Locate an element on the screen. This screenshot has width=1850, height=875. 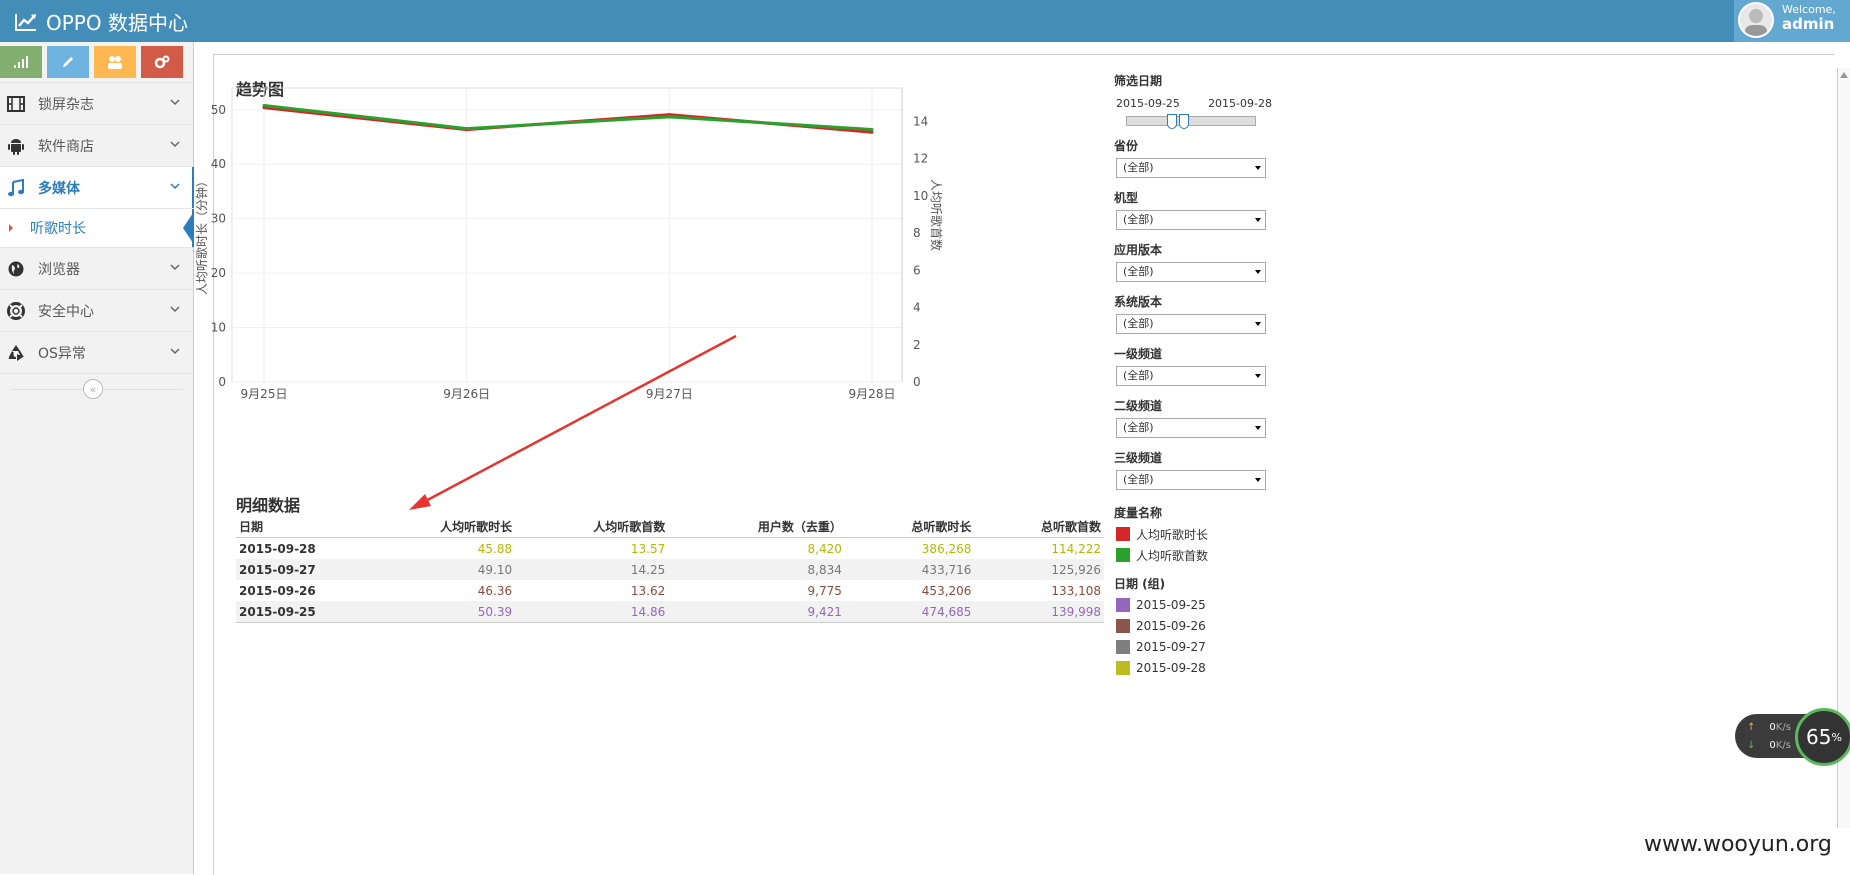
legend-label: 2015-09-26 is located at coordinates (1171, 626).